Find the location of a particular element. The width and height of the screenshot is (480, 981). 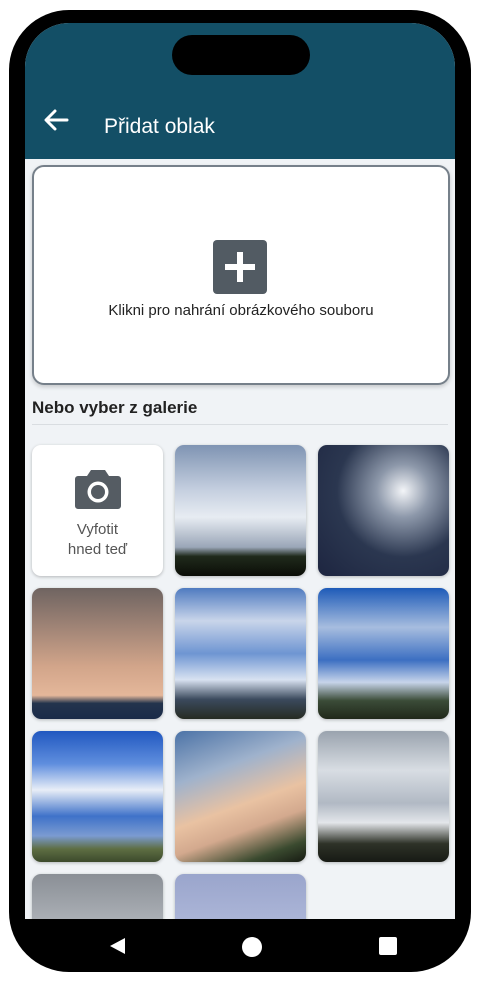

section-divider is located at coordinates (240, 424).